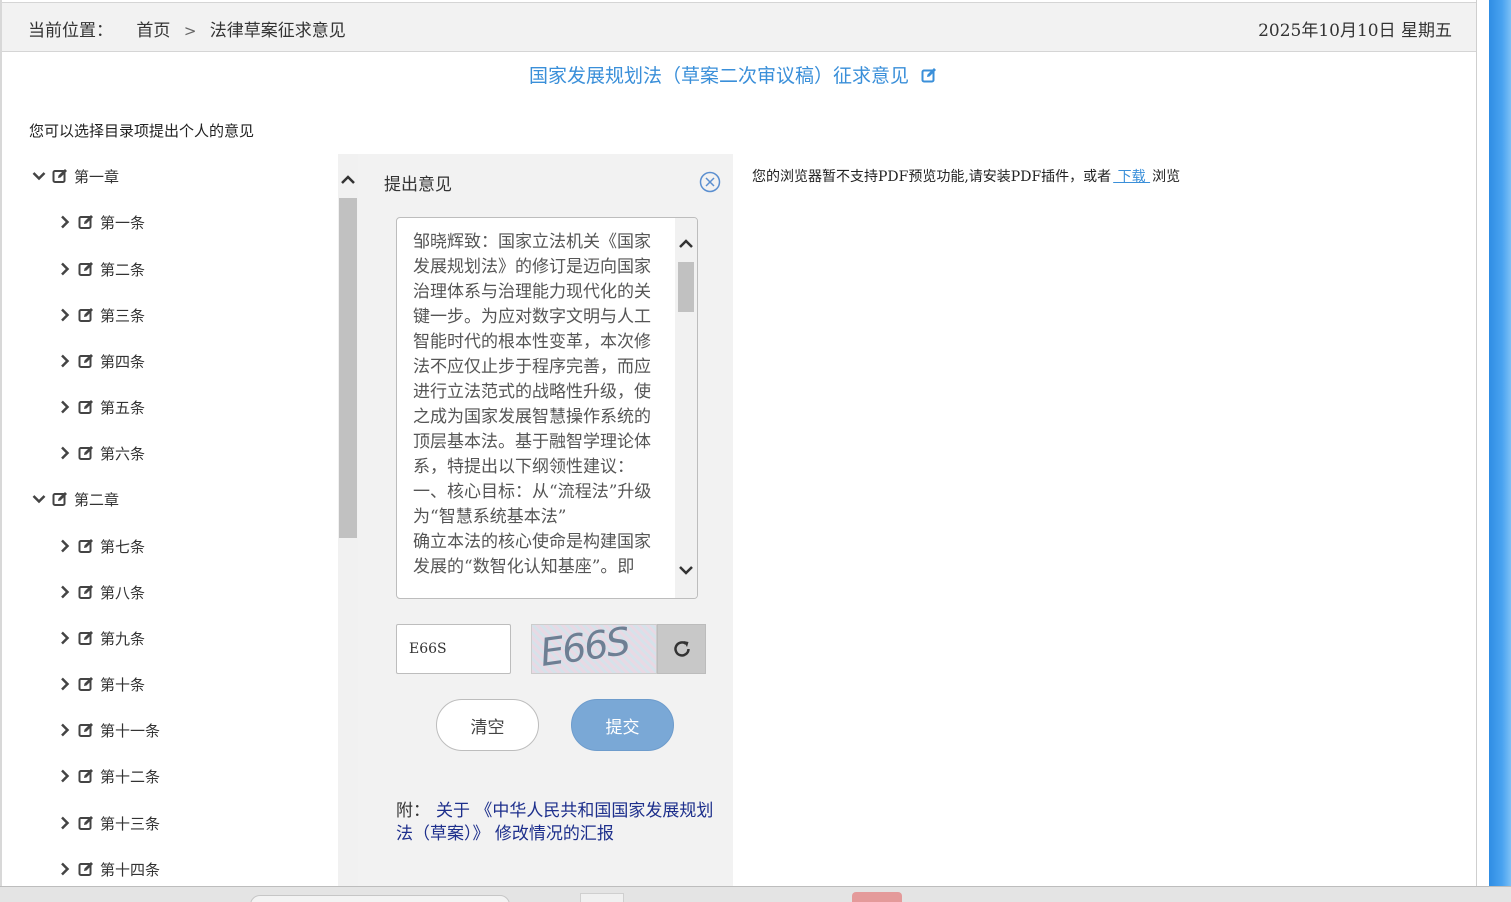 The height and width of the screenshot is (902, 1511). Describe the element at coordinates (187, 28) in the screenshot. I see `breadcrumb: 当前位置： 首页 > 法律草案征求意见` at that location.